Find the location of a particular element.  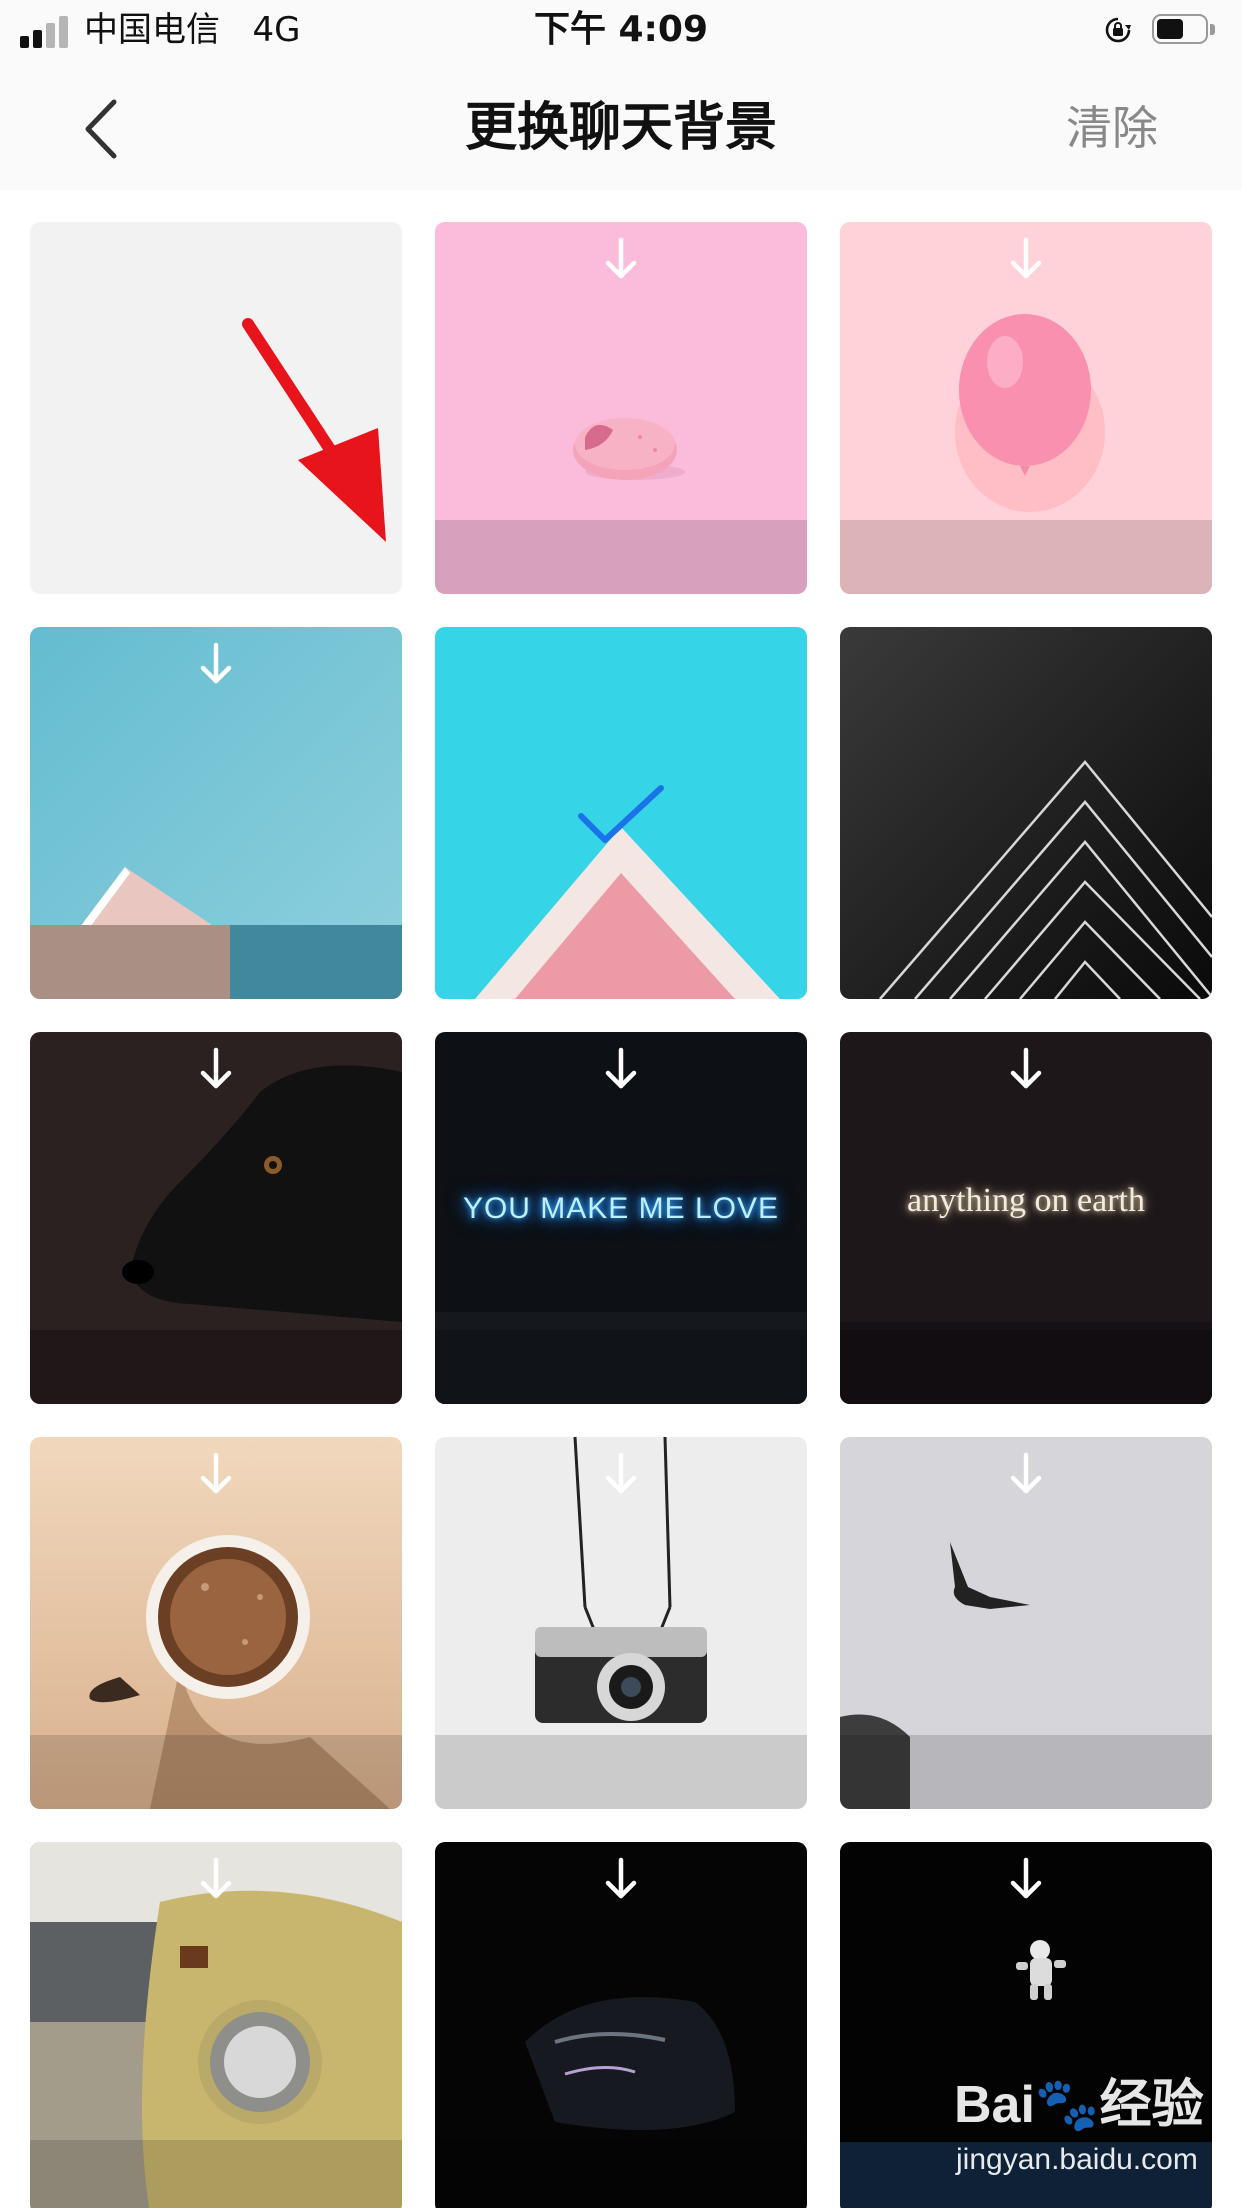

wallpaper-tile-camera is located at coordinates (621, 1623).